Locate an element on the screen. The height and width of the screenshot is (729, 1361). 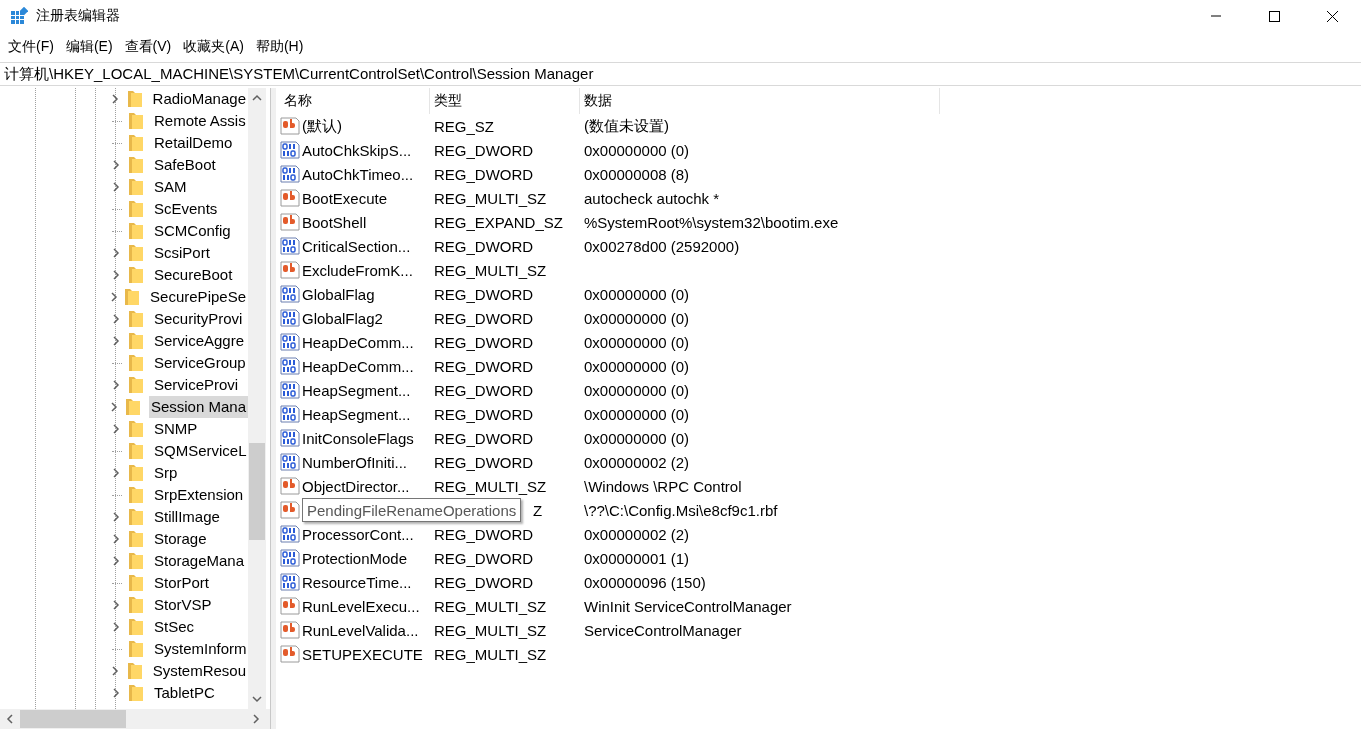
vertical-scrollbar is located at coordinates (257, 398).